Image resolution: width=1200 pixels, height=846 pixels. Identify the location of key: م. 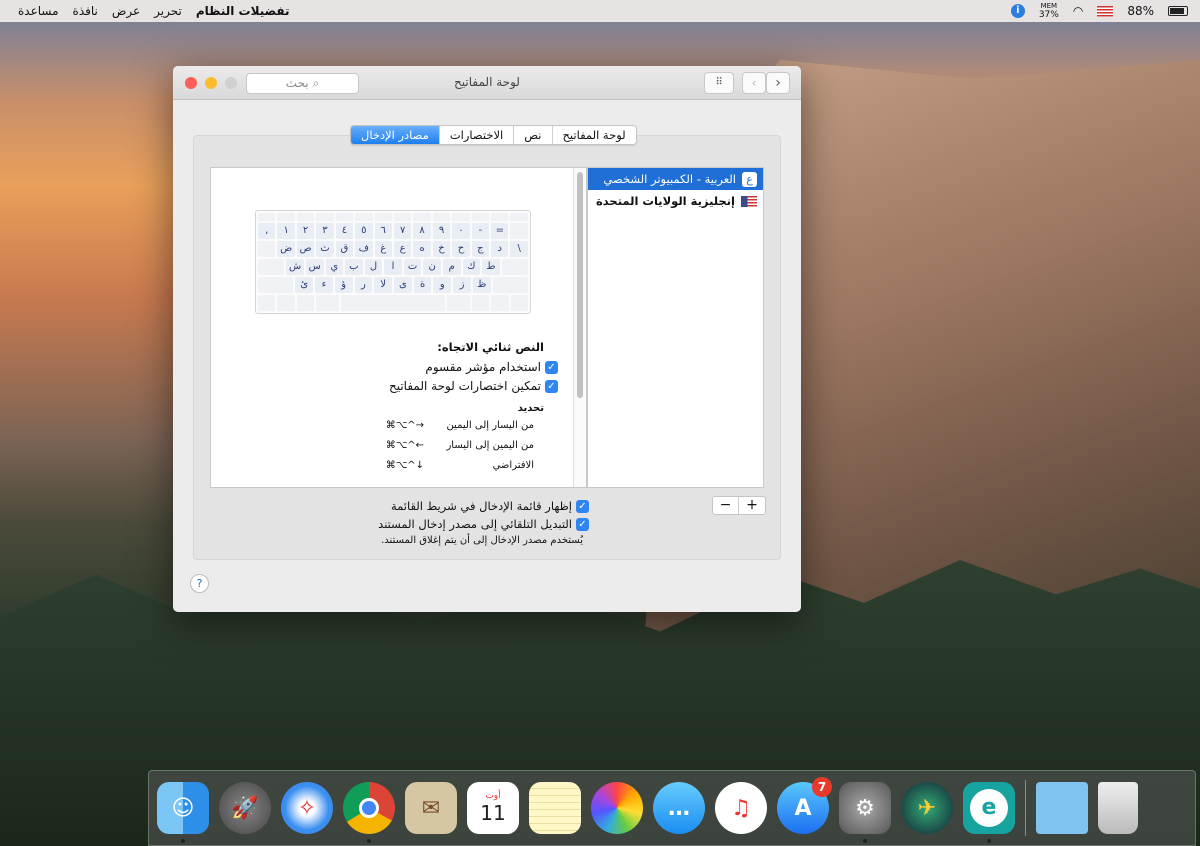
(451, 267).